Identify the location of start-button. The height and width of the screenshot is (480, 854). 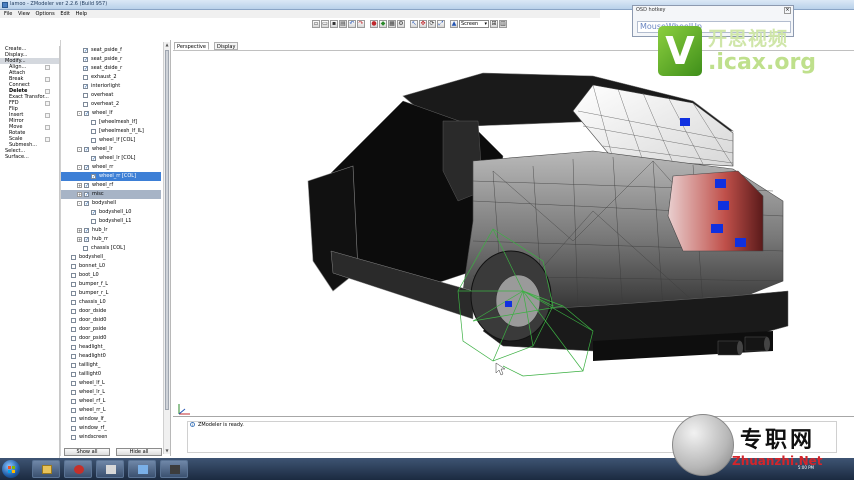
(11, 469).